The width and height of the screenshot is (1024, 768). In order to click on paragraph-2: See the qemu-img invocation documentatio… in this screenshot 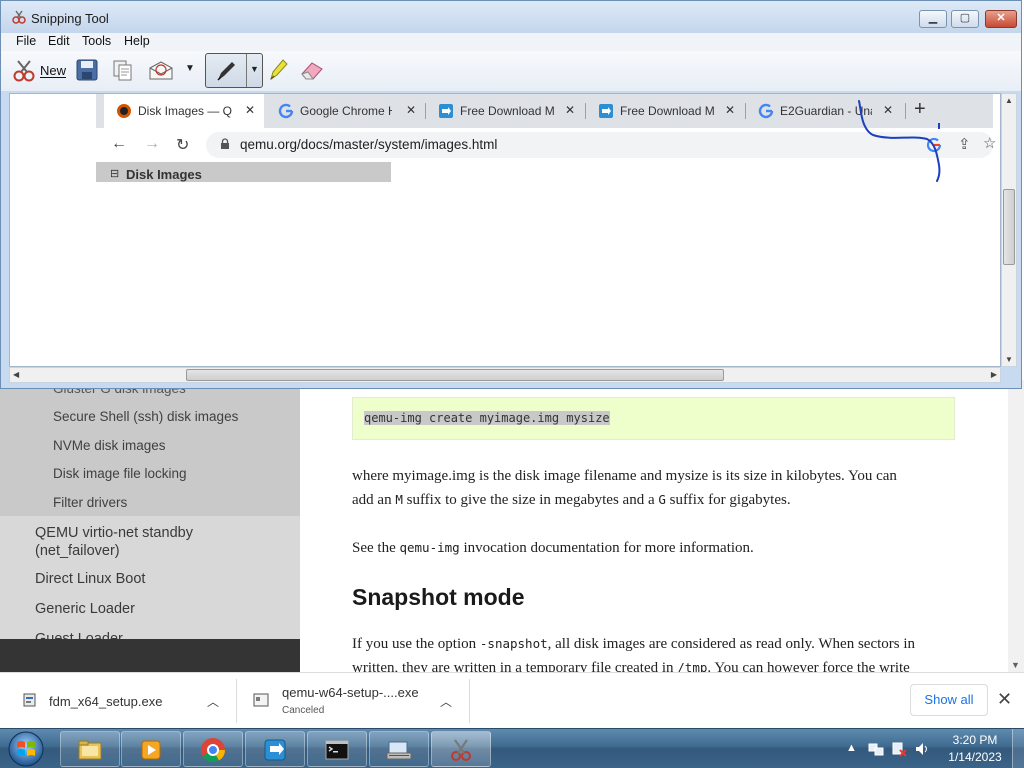, I will do `click(553, 548)`.